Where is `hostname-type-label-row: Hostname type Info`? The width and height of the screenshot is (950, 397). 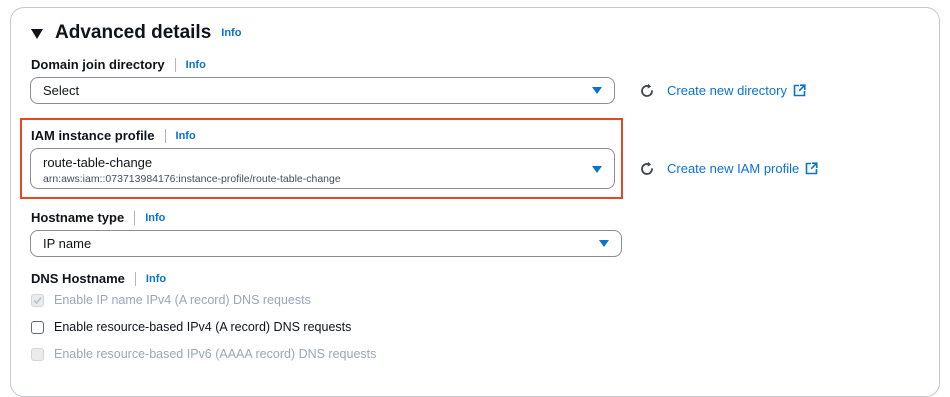
hostname-type-label-row: Hostname type Info is located at coordinates (98, 217).